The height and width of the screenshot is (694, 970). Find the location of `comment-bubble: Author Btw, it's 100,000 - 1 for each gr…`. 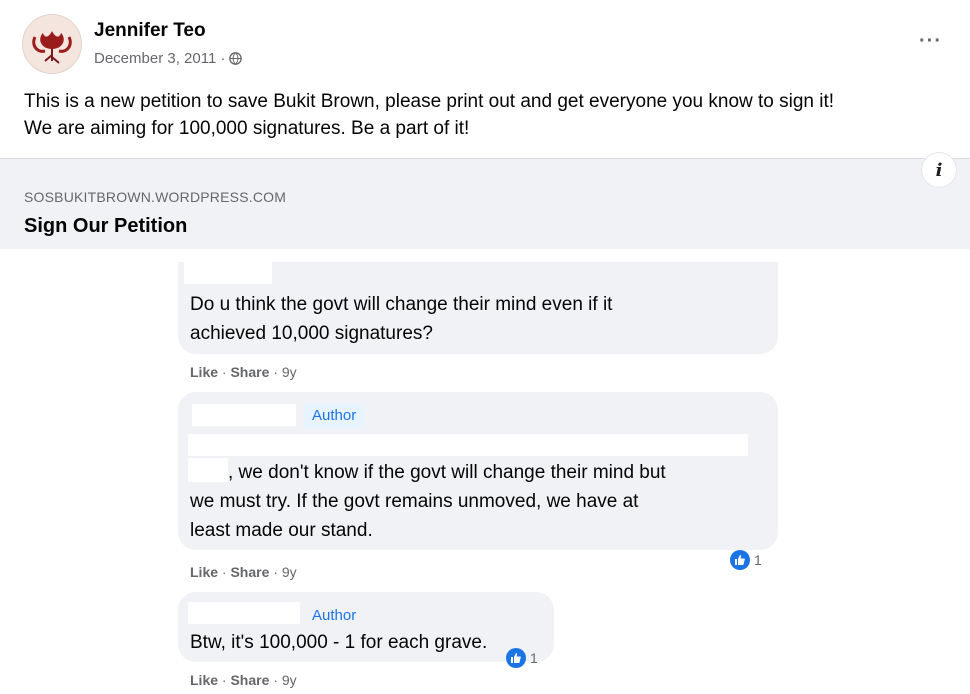

comment-bubble: Author Btw, it's 100,000 - 1 for each gr… is located at coordinates (366, 627).